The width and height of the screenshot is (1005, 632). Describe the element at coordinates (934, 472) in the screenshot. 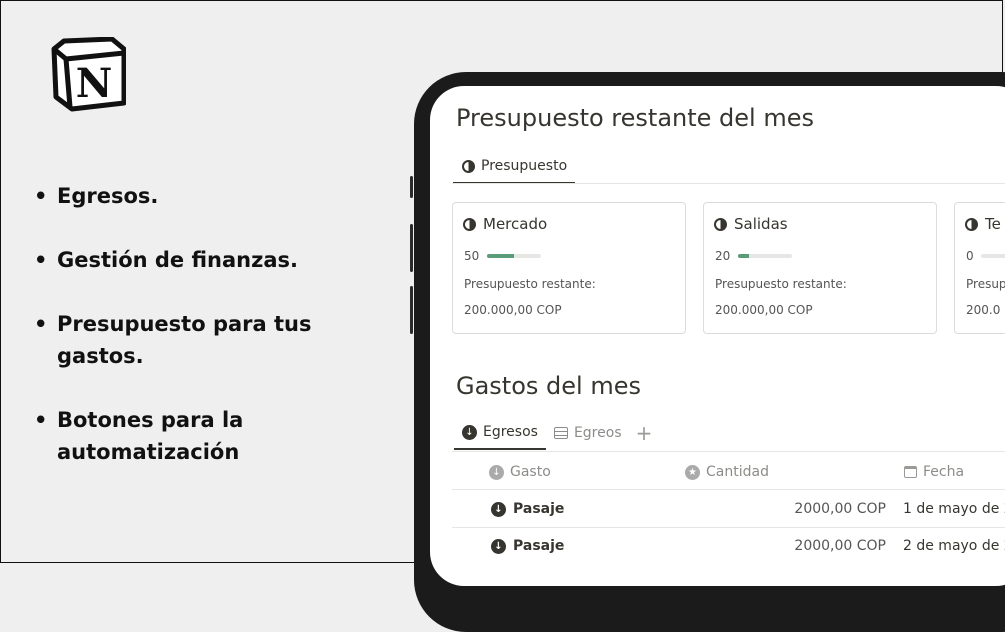

I see `column-fecha: Fecha` at that location.